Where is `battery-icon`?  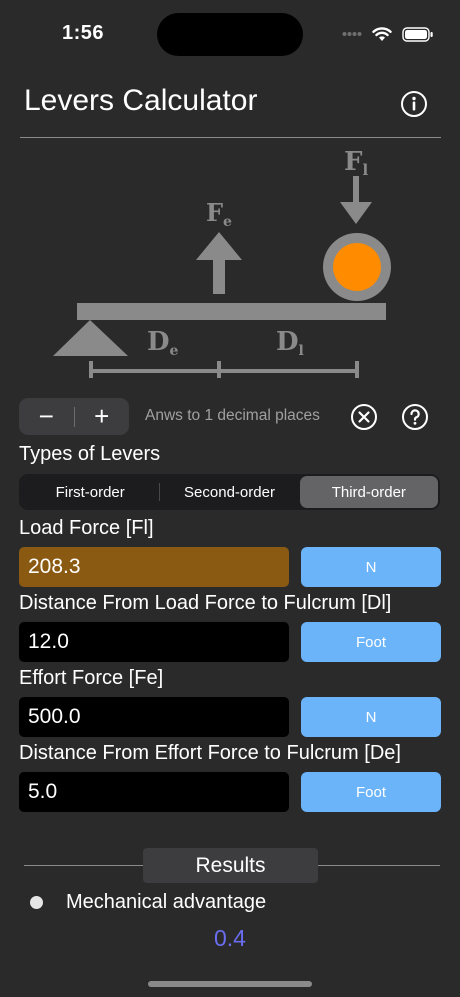
battery-icon is located at coordinates (417, 34).